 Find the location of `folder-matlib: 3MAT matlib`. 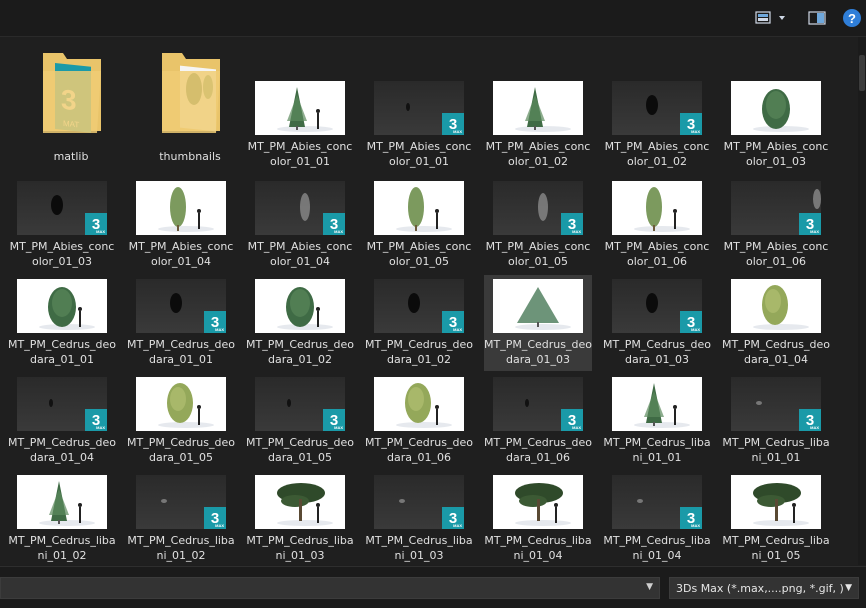

folder-matlib: 3MAT matlib is located at coordinates (71, 109).